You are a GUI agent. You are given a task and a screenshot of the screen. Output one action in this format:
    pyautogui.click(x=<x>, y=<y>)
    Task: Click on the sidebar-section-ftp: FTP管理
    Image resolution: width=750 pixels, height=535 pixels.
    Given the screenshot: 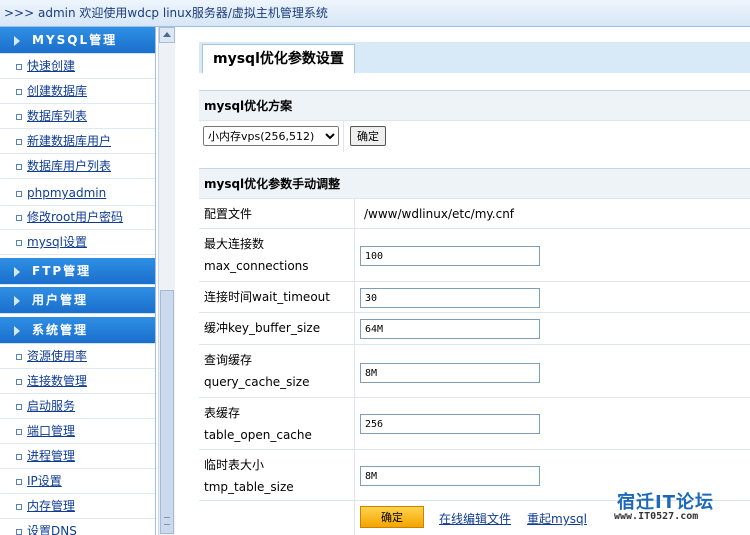 What is the action you would take?
    pyautogui.click(x=77, y=271)
    